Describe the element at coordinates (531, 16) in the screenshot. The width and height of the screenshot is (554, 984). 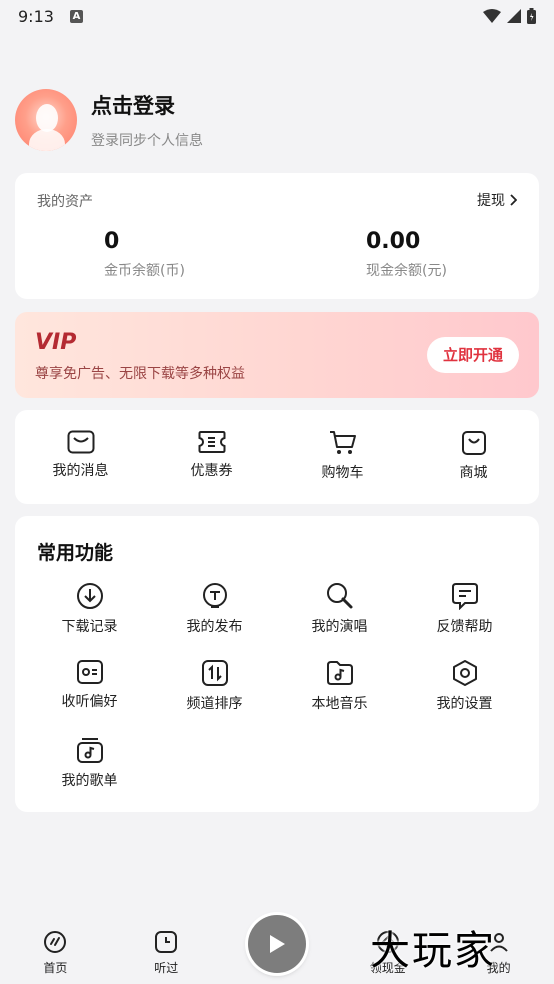
I see `battery-icon` at that location.